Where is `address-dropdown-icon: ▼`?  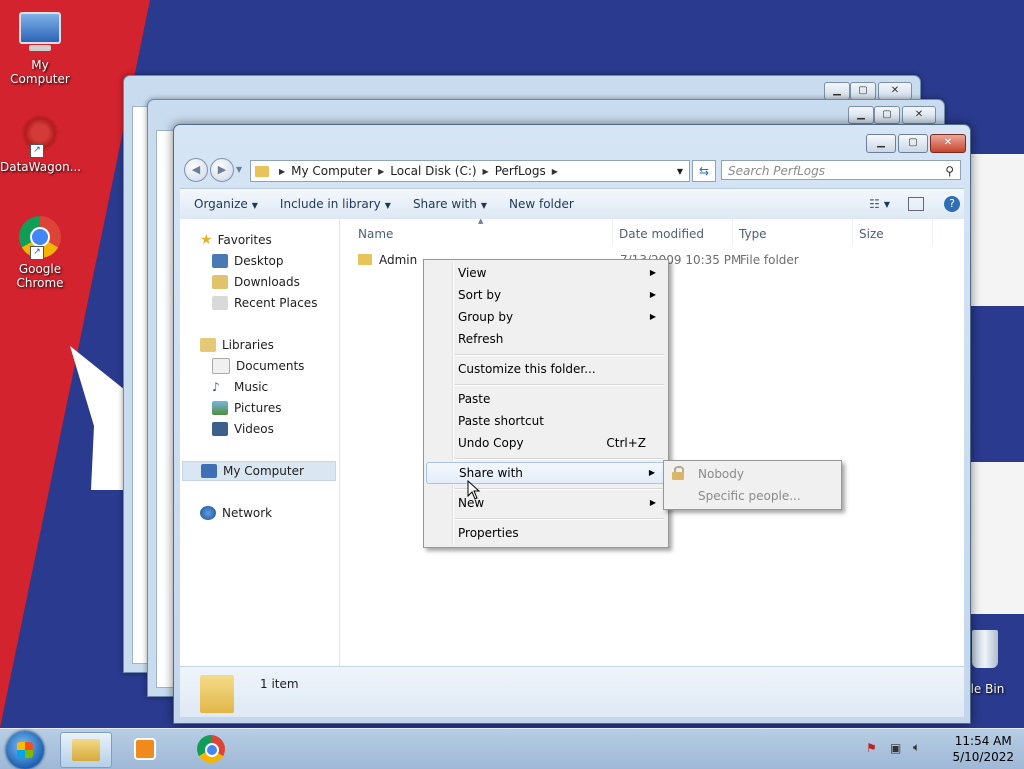
address-dropdown-icon: ▼ is located at coordinates (680, 171).